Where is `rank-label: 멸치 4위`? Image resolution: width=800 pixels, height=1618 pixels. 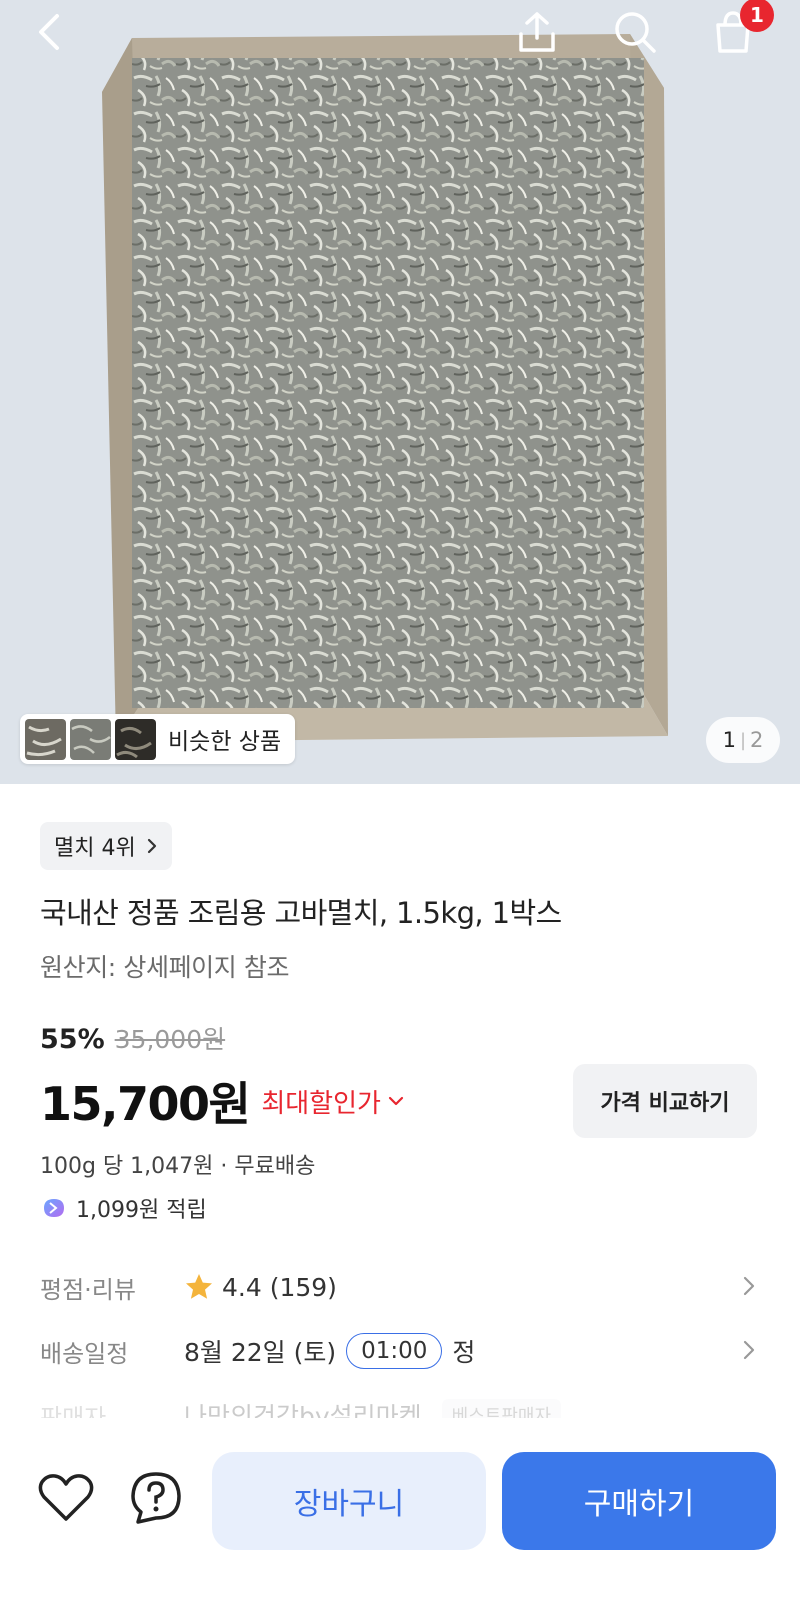
rank-label: 멸치 4위 is located at coordinates (95, 848).